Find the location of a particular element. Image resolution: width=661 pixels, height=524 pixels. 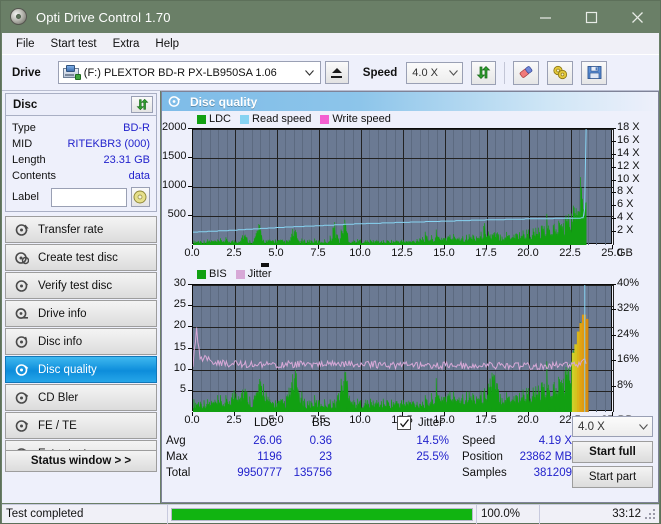

y2-tick-label: 6 X is located at coordinates (625, 204).